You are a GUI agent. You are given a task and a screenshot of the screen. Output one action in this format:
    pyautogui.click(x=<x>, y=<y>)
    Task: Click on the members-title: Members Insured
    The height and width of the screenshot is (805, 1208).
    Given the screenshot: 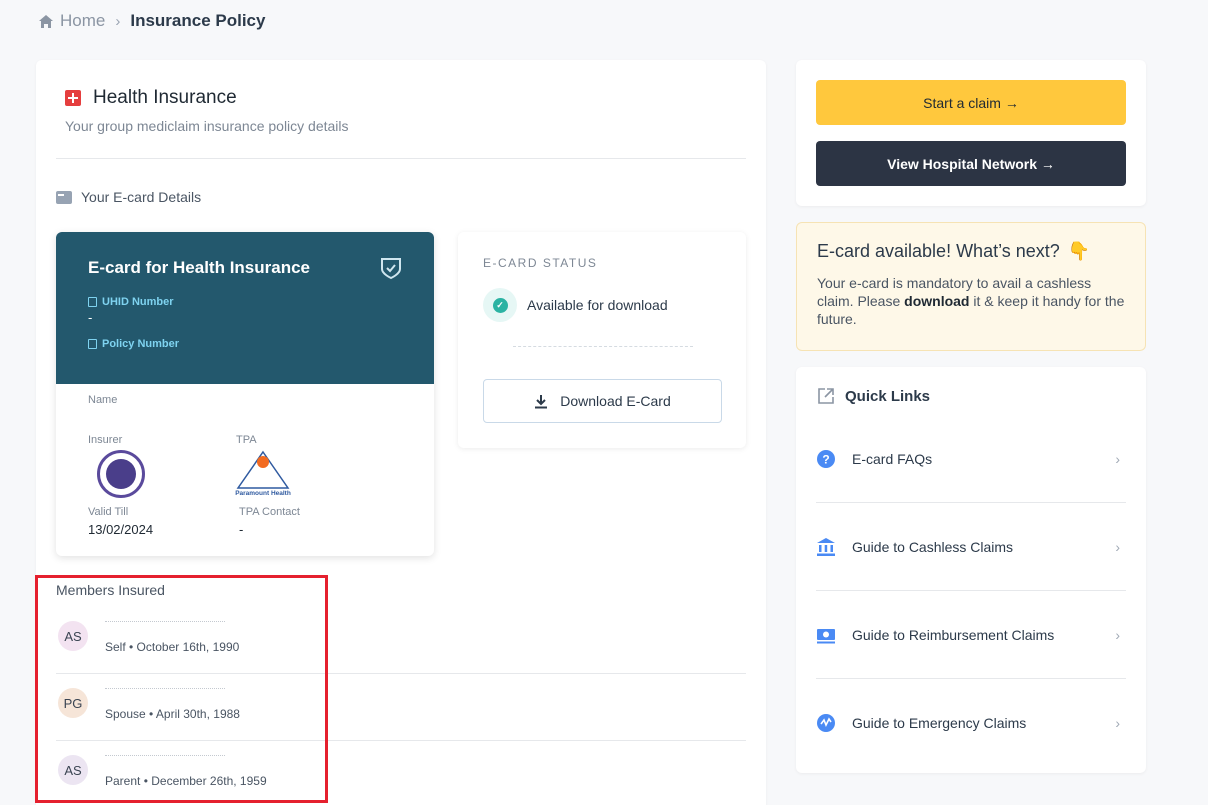 What is the action you would take?
    pyautogui.click(x=110, y=590)
    